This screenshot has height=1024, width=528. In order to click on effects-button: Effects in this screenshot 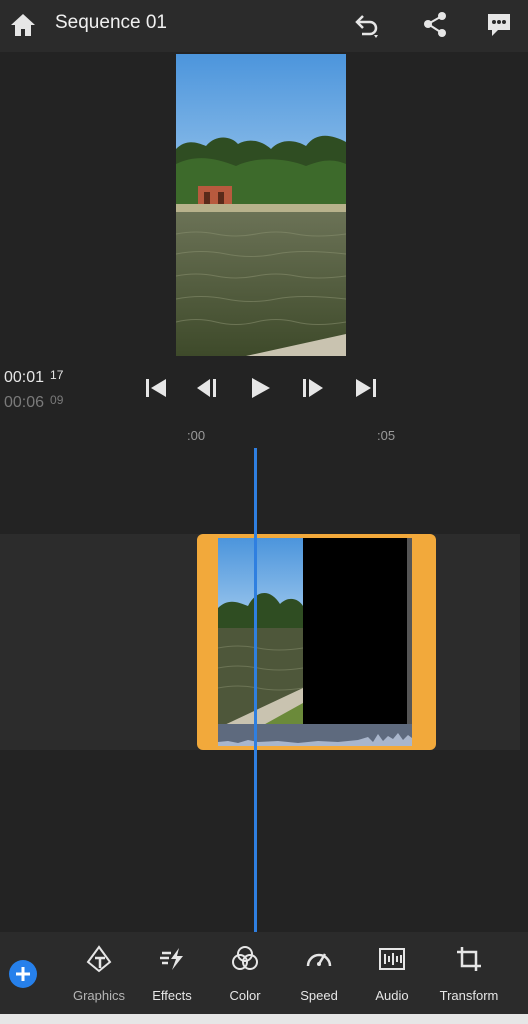, I will do `click(172, 977)`.